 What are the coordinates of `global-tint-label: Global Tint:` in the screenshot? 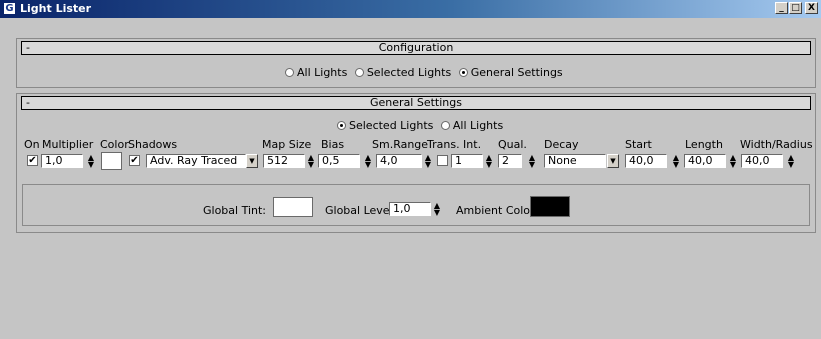 It's located at (235, 210).